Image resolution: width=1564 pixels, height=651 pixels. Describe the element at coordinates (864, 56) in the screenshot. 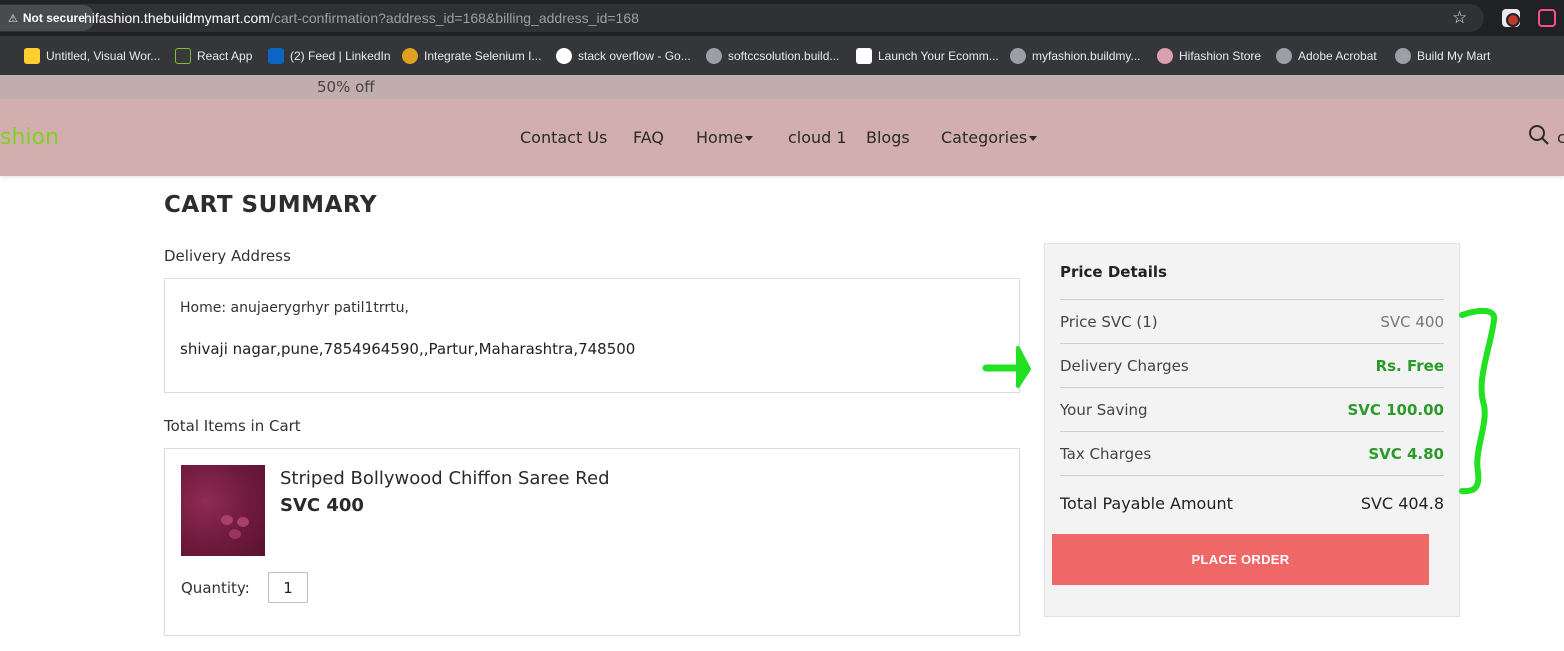

I see `store-icon` at that location.